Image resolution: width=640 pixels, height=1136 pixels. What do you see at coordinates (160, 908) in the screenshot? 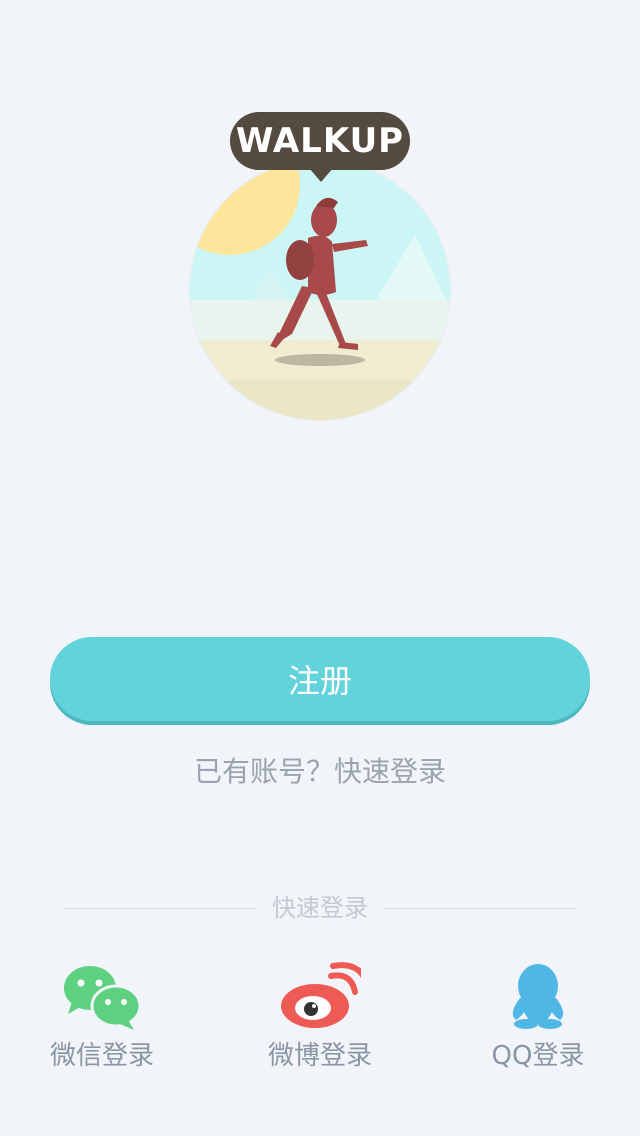
I see `divider-left` at bounding box center [160, 908].